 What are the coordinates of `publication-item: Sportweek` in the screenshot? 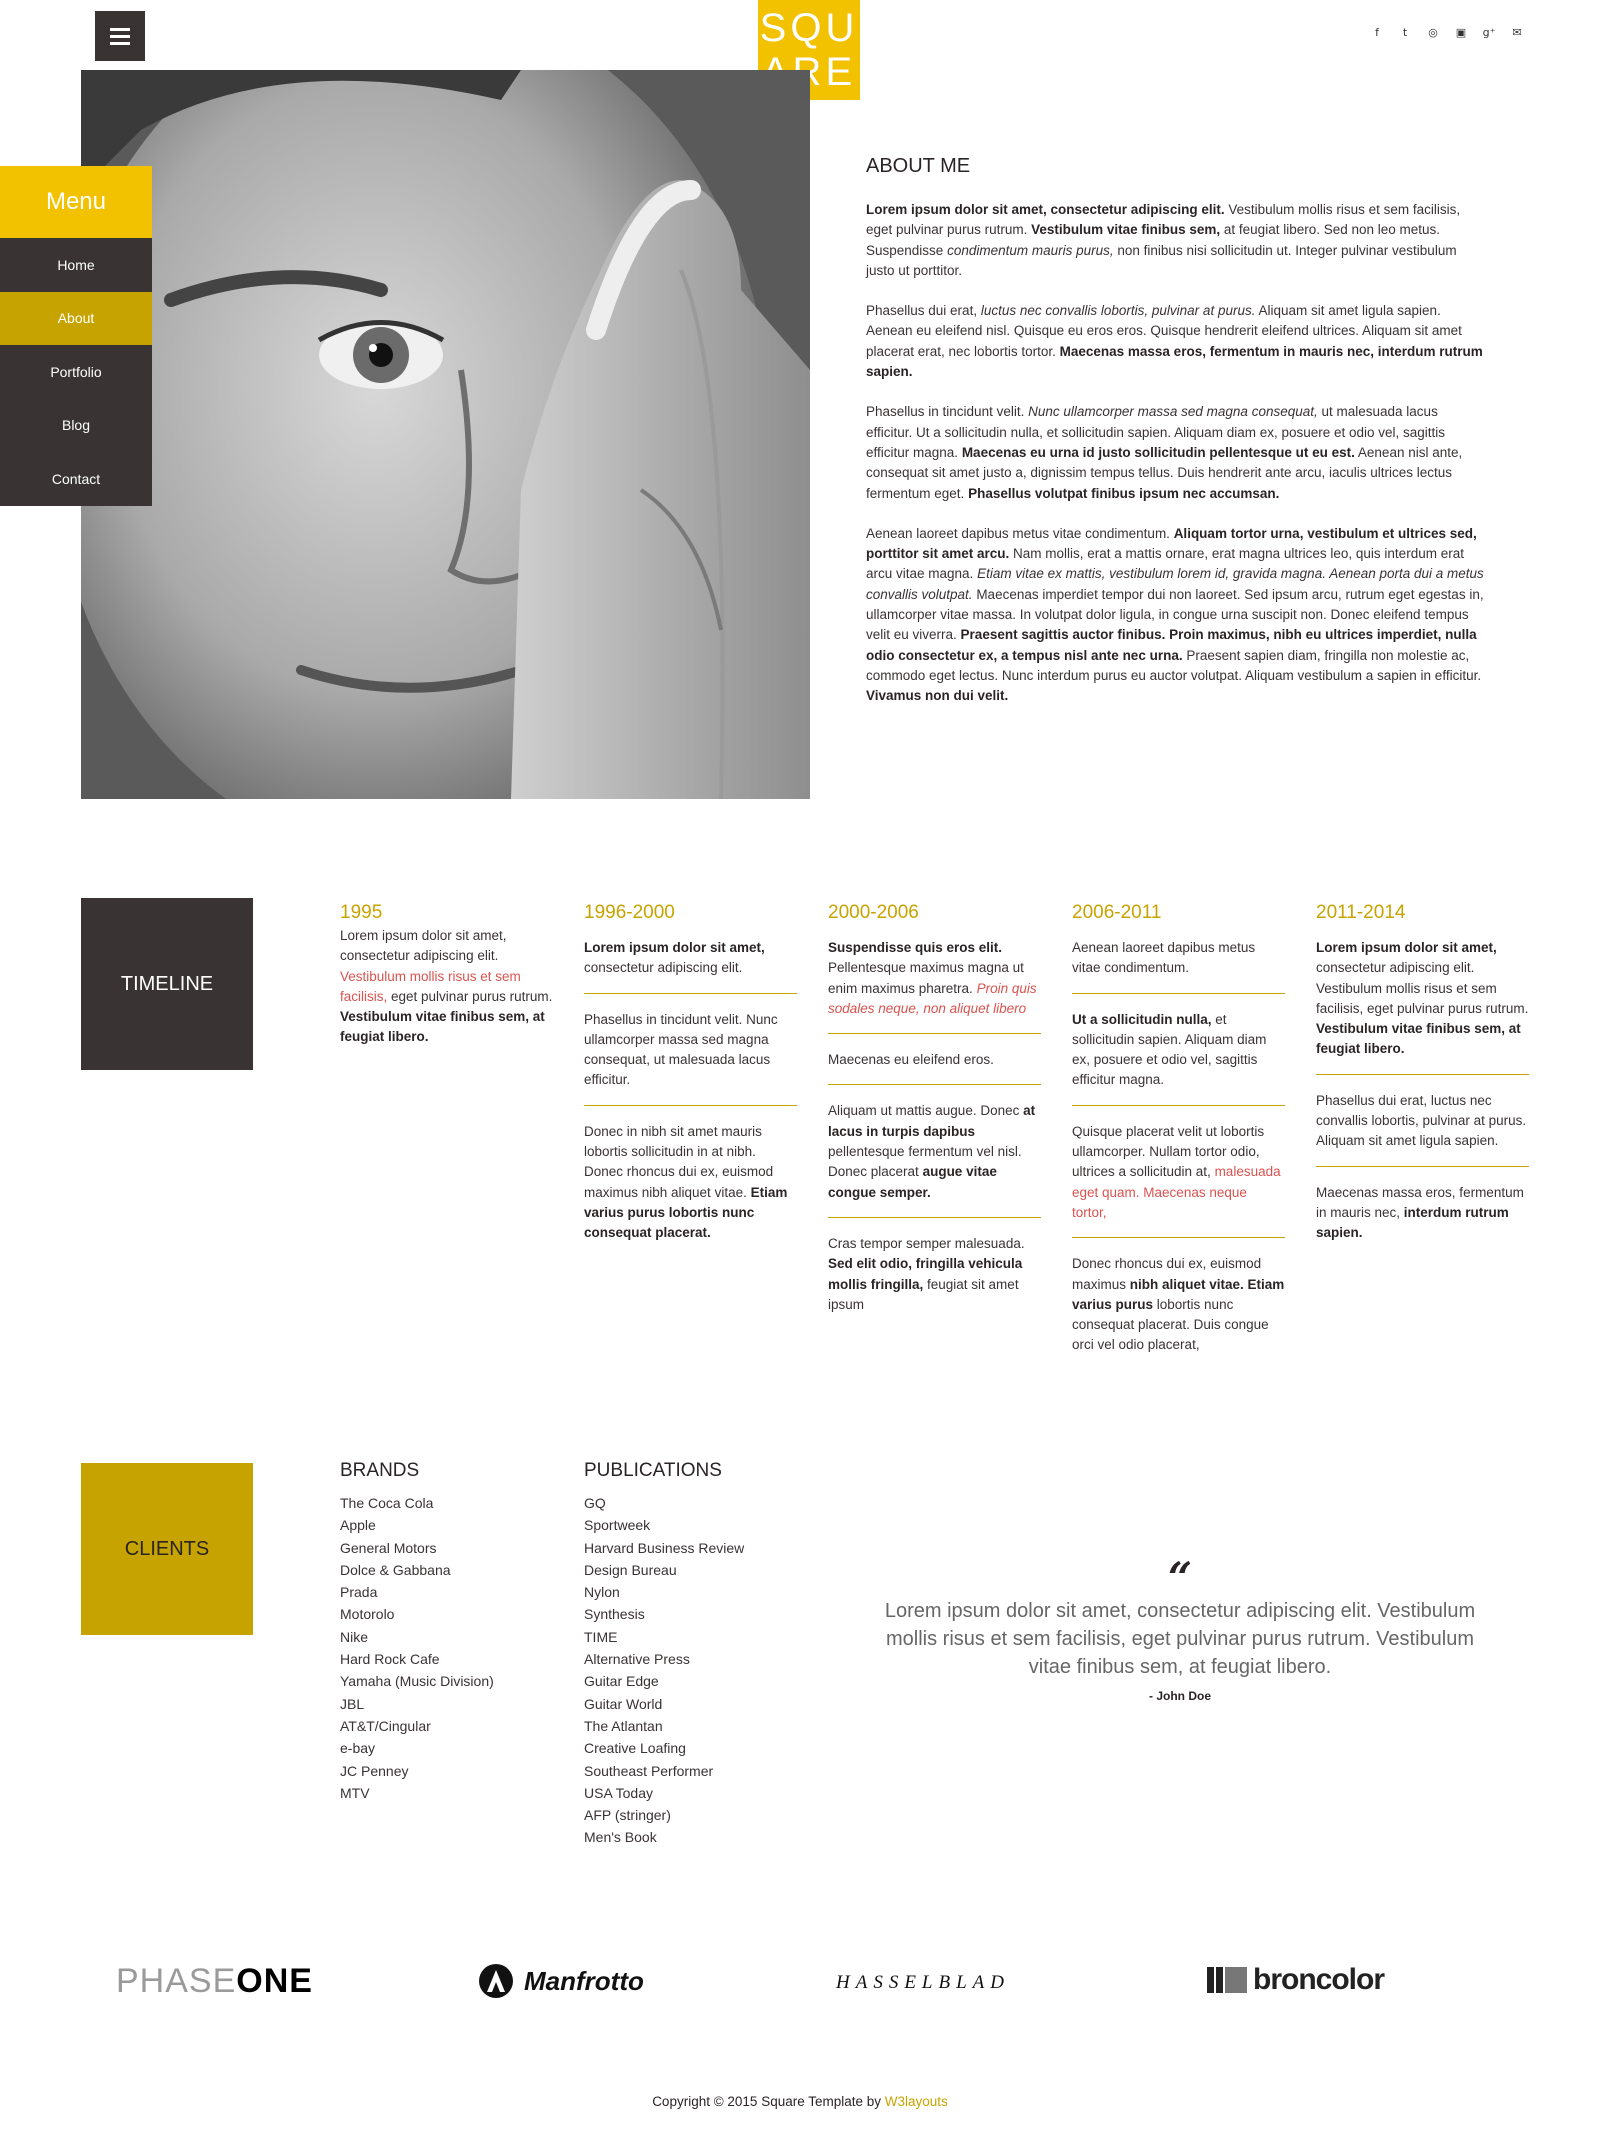 It's located at (617, 1525).